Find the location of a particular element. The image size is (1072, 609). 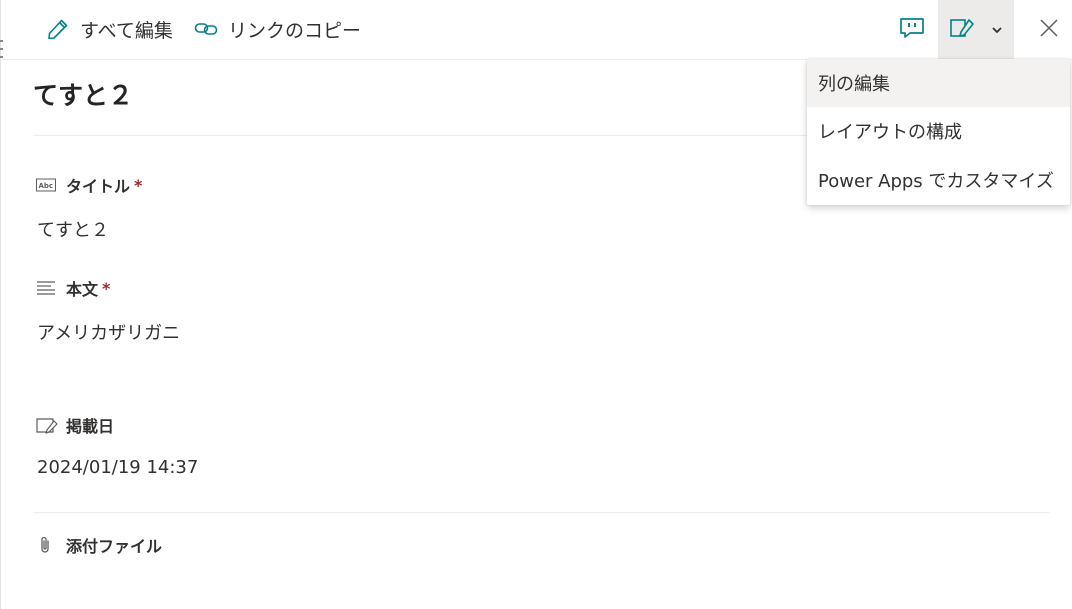

section-divider is located at coordinates (541, 512).